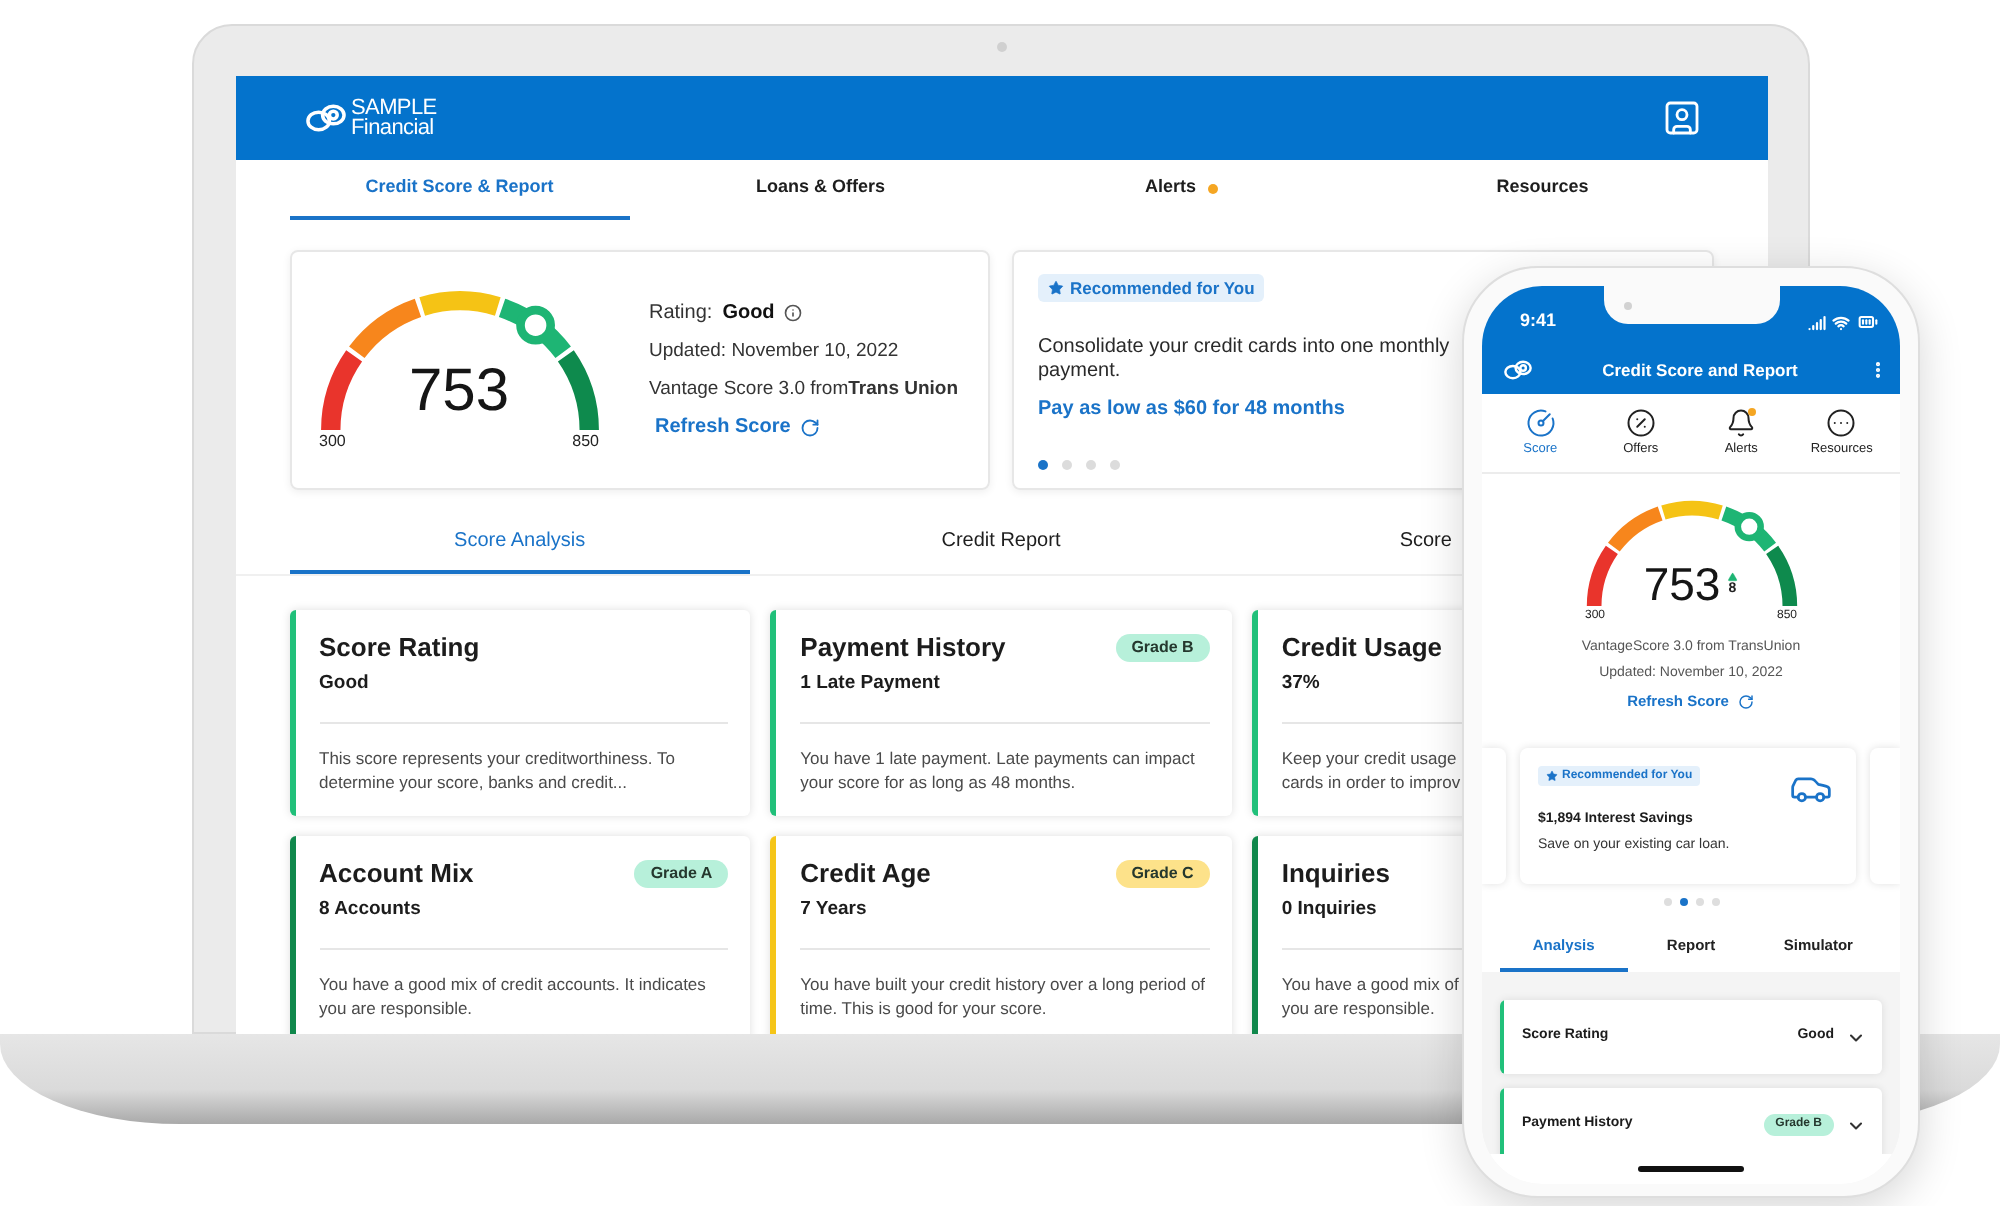  I want to click on recommendation-text: Consolidate your credit cards into one monthly payment., so click(1245, 360).